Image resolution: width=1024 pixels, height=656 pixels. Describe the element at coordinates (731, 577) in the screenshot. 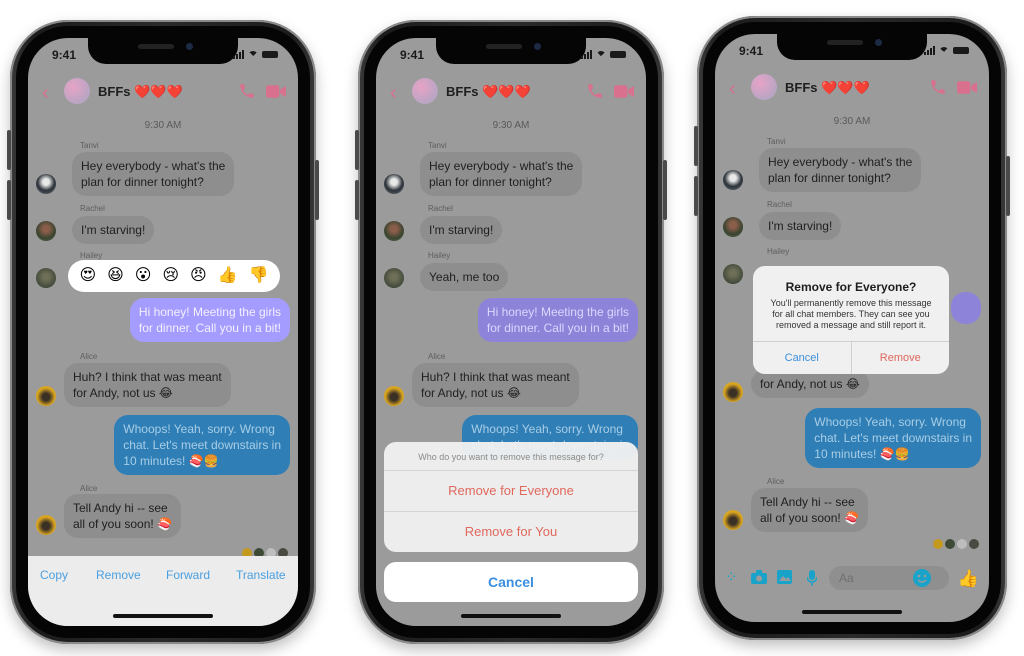

I see `apps-icon: ⁘` at that location.